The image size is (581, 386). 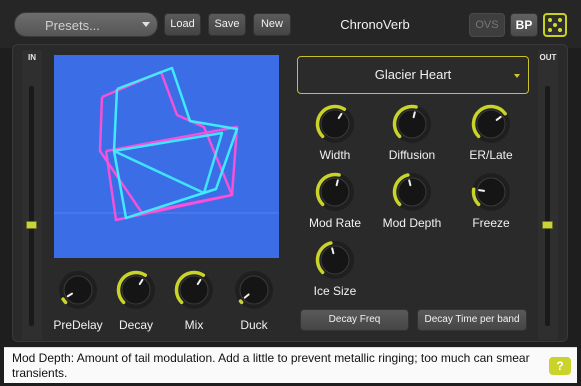 I want to click on input-meter-label: IN, so click(x=32, y=57).